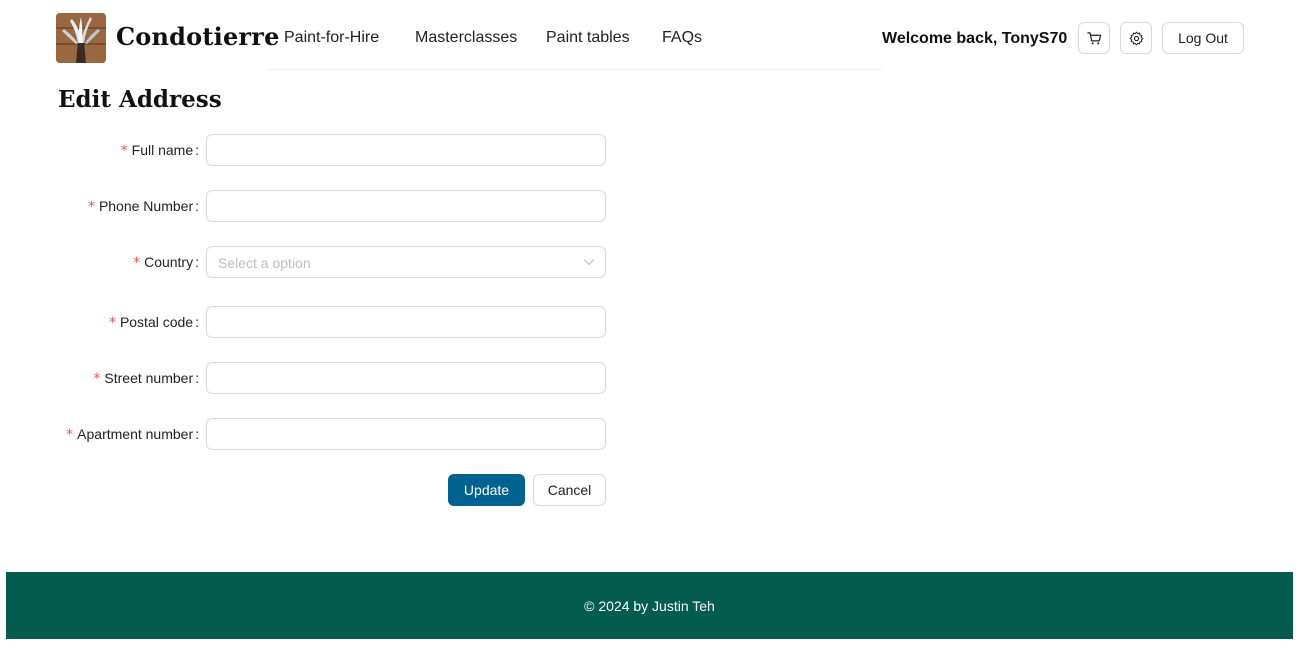  I want to click on settings-button, so click(1136, 38).